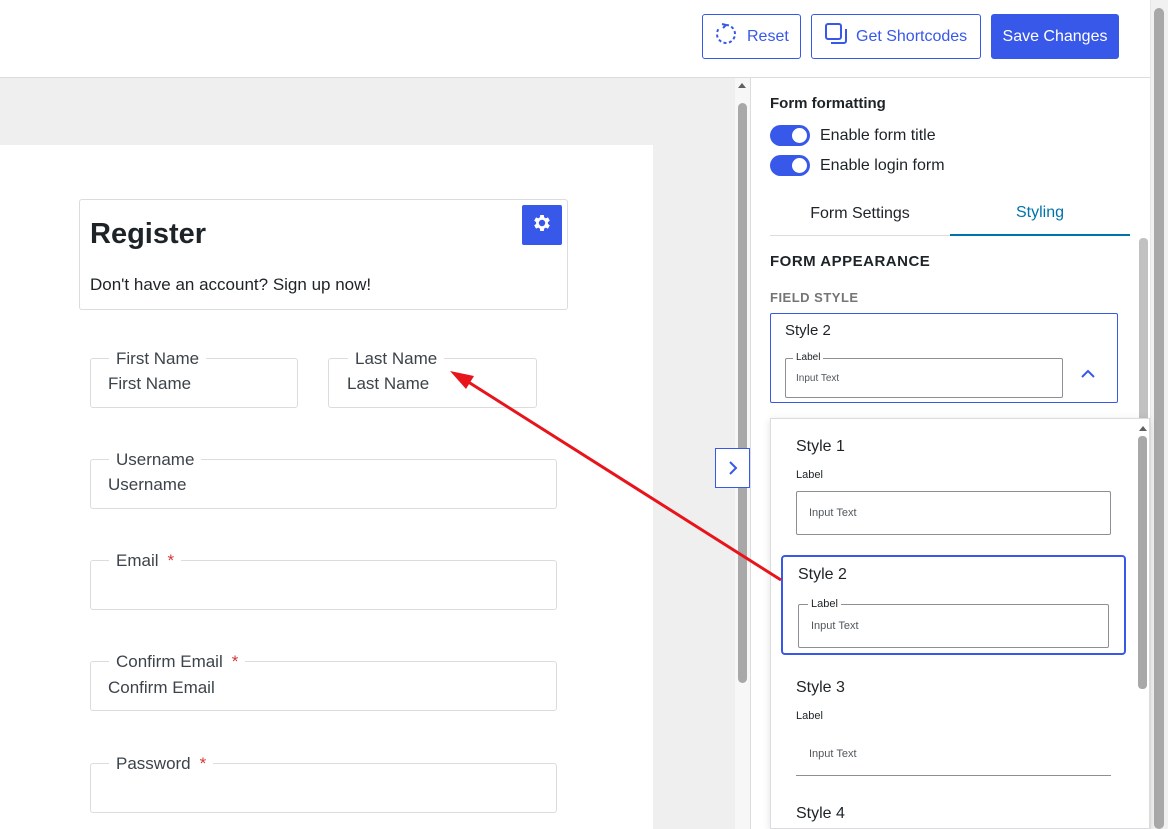  I want to click on enable-form-title-label: Enable form title, so click(878, 135).